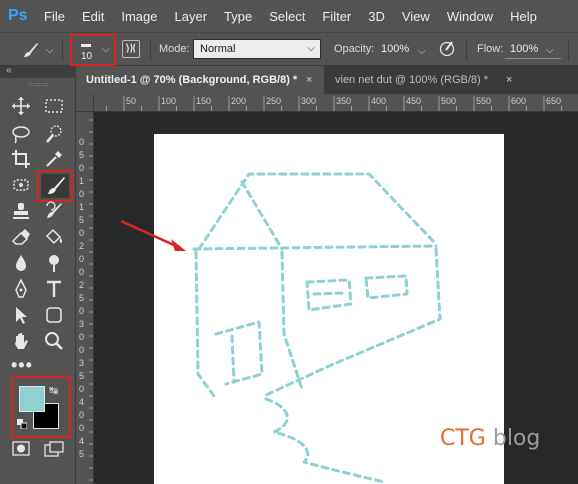 The image size is (578, 484). Describe the element at coordinates (50, 50) in the screenshot. I see `preset-chevron-down-icon: ⌵` at that location.